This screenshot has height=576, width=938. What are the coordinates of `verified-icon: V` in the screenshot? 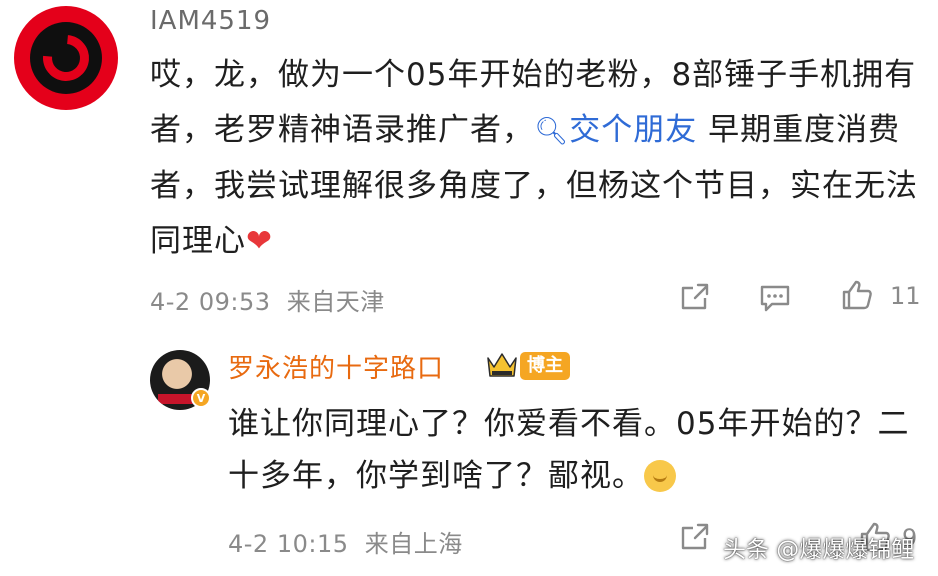 It's located at (201, 398).